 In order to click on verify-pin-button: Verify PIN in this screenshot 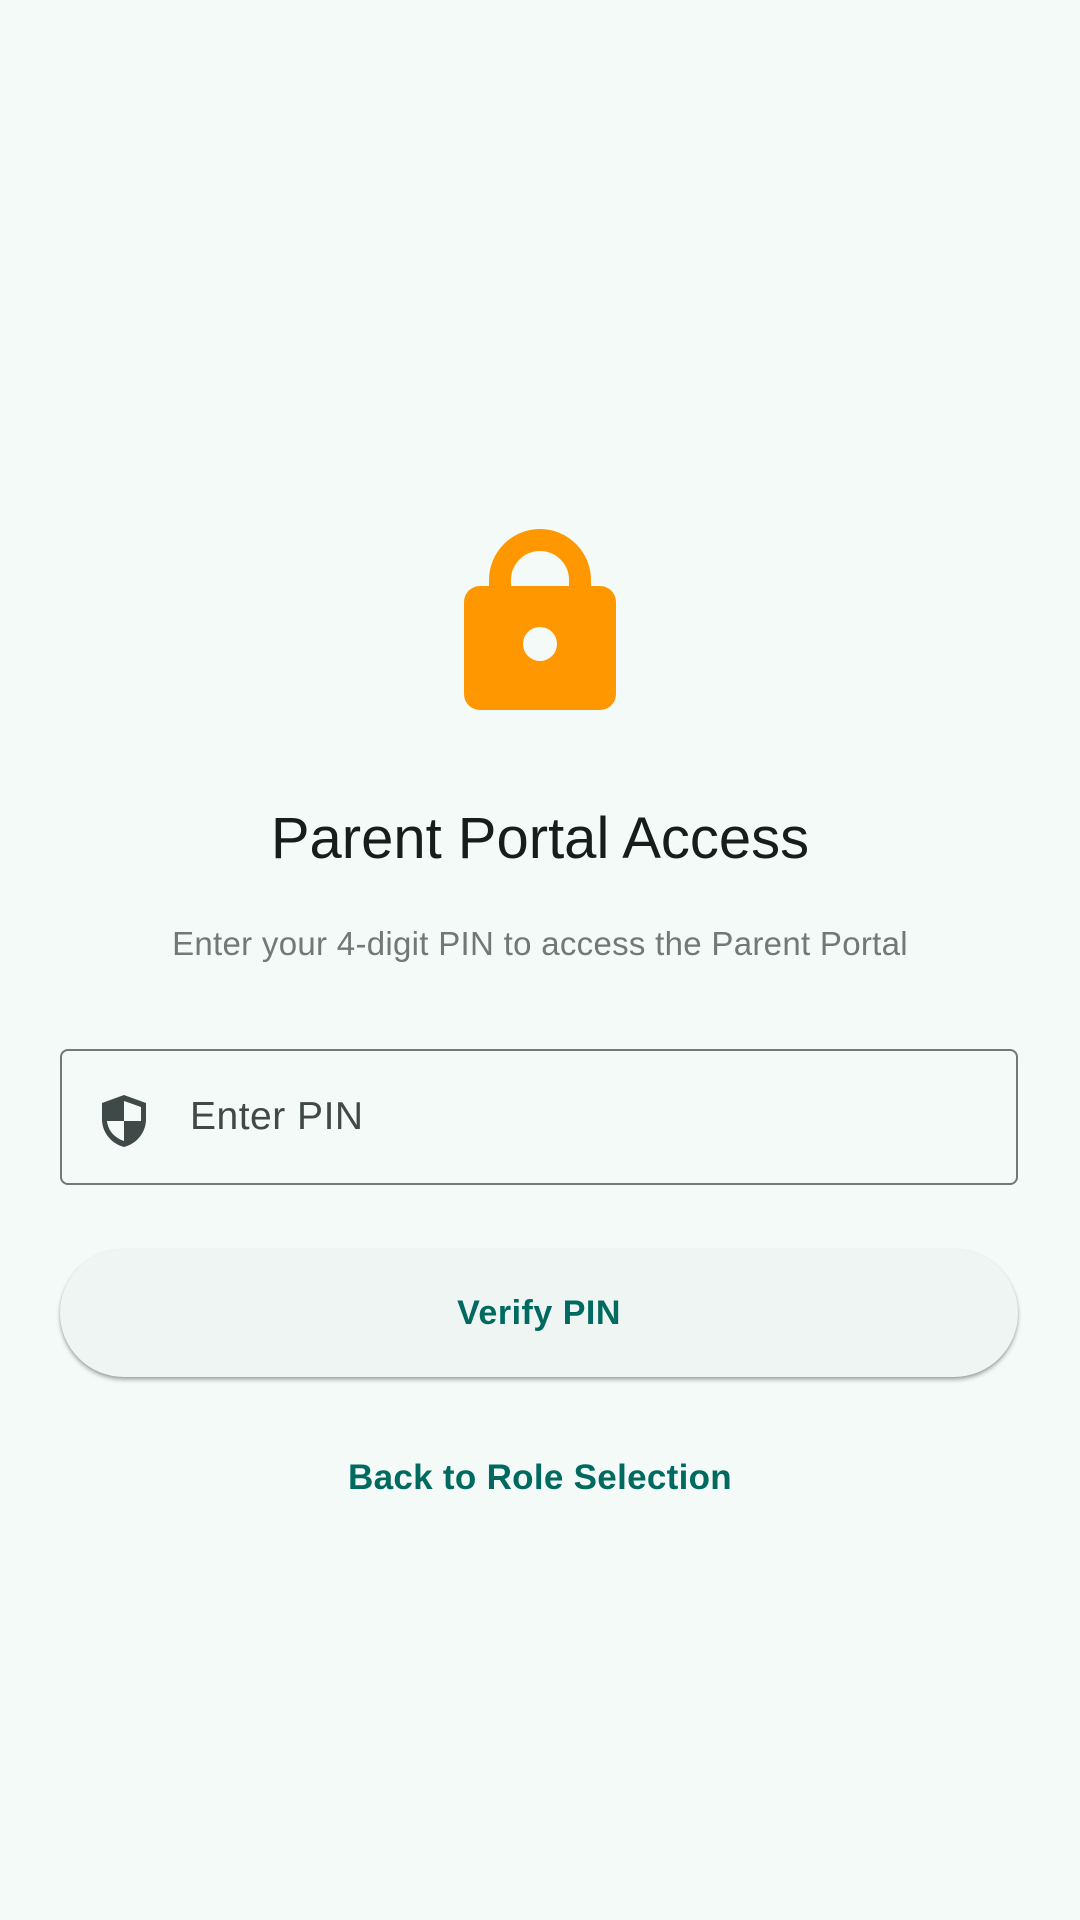, I will do `click(539, 1313)`.